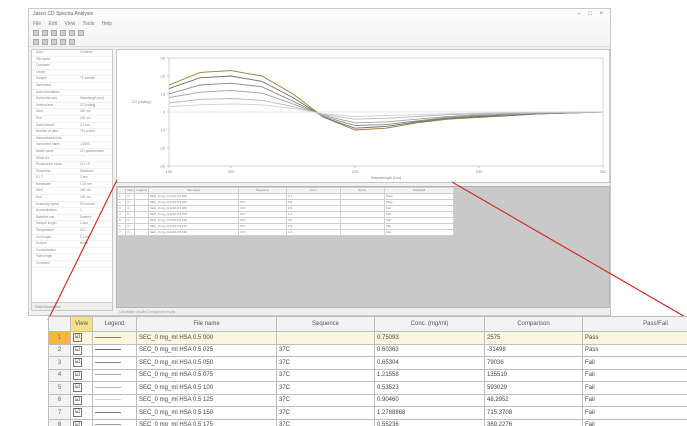 The height and width of the screenshot is (426, 687). What do you see at coordinates (429, 338) in the screenshot?
I see `concentration-cell: 0.75093` at bounding box center [429, 338].